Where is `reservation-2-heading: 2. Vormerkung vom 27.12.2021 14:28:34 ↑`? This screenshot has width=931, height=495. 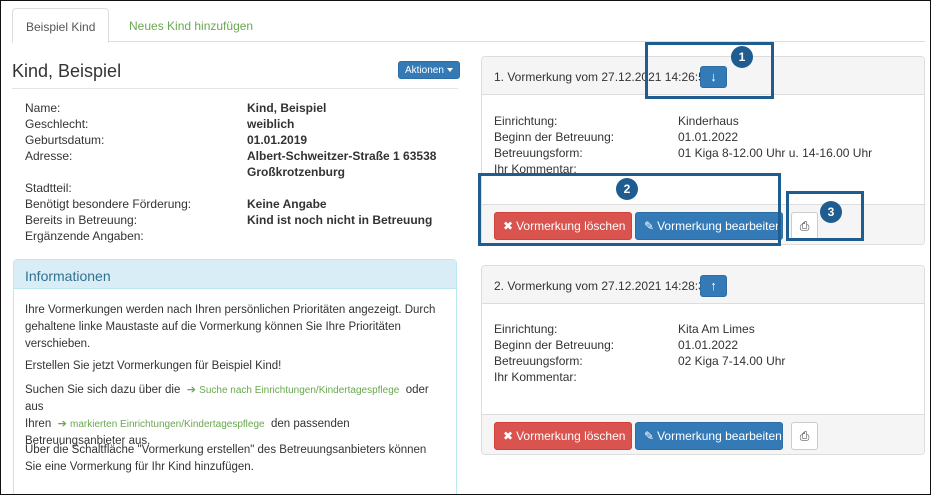
reservation-2-heading: 2. Vormerkung vom 27.12.2021 14:28:34 ↑ is located at coordinates (703, 285).